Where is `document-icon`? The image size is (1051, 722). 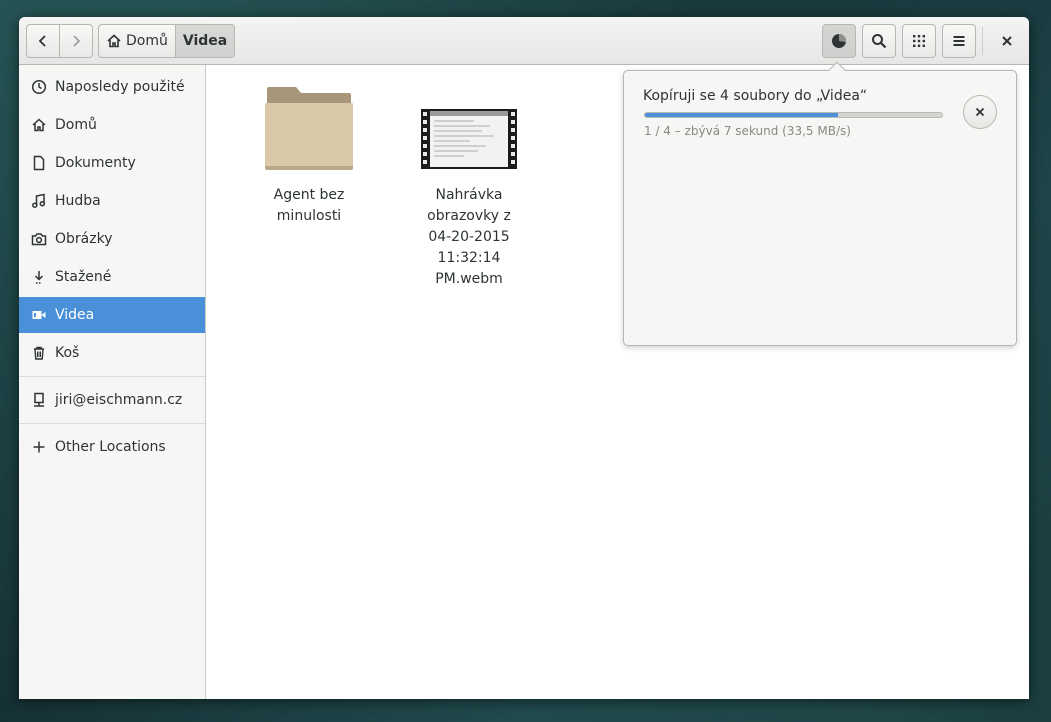 document-icon is located at coordinates (39, 163).